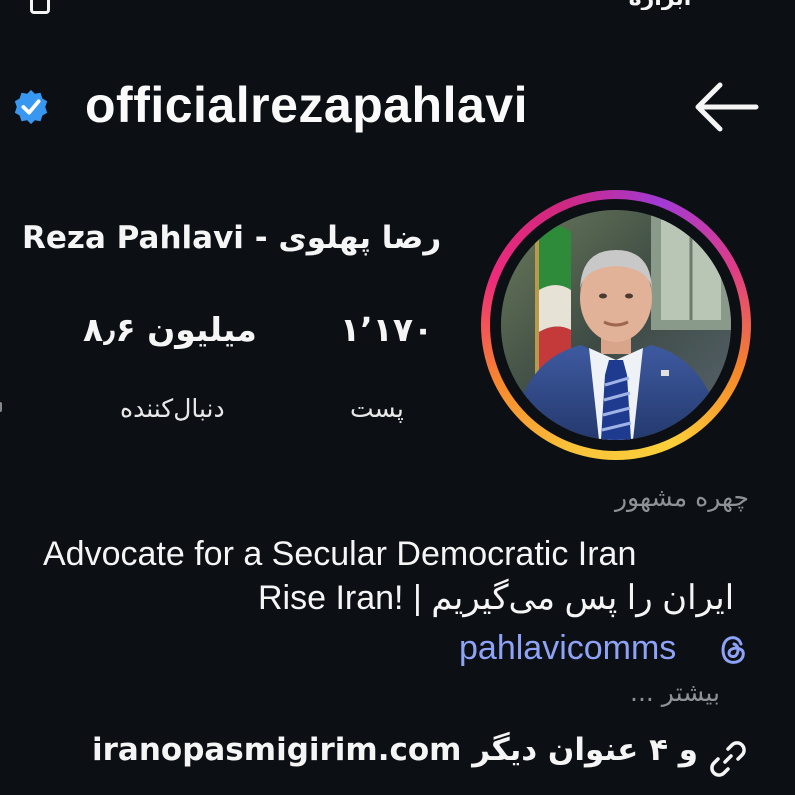 Image resolution: width=795 pixels, height=795 pixels. I want to click on top-partial-text: ابزاره, so click(660, 5).